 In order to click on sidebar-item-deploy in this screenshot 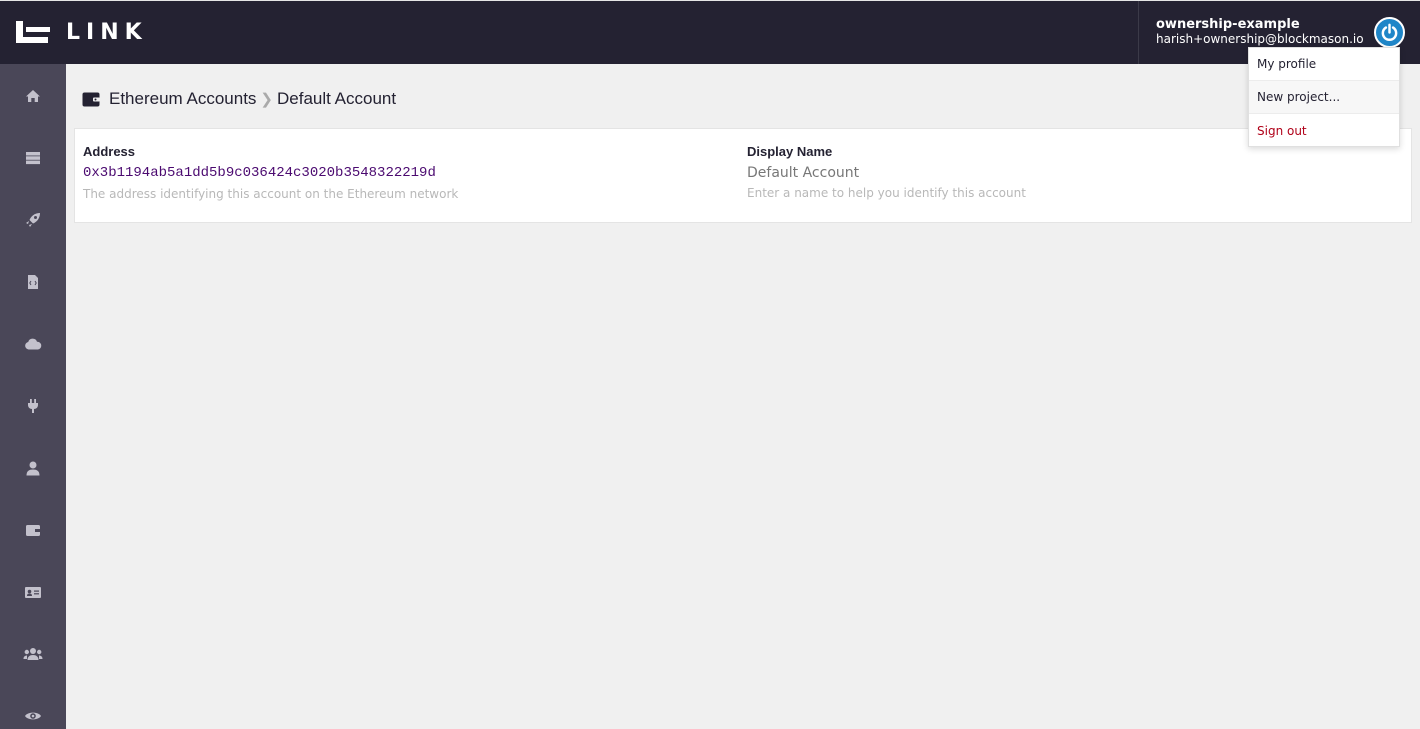, I will do `click(33, 220)`.